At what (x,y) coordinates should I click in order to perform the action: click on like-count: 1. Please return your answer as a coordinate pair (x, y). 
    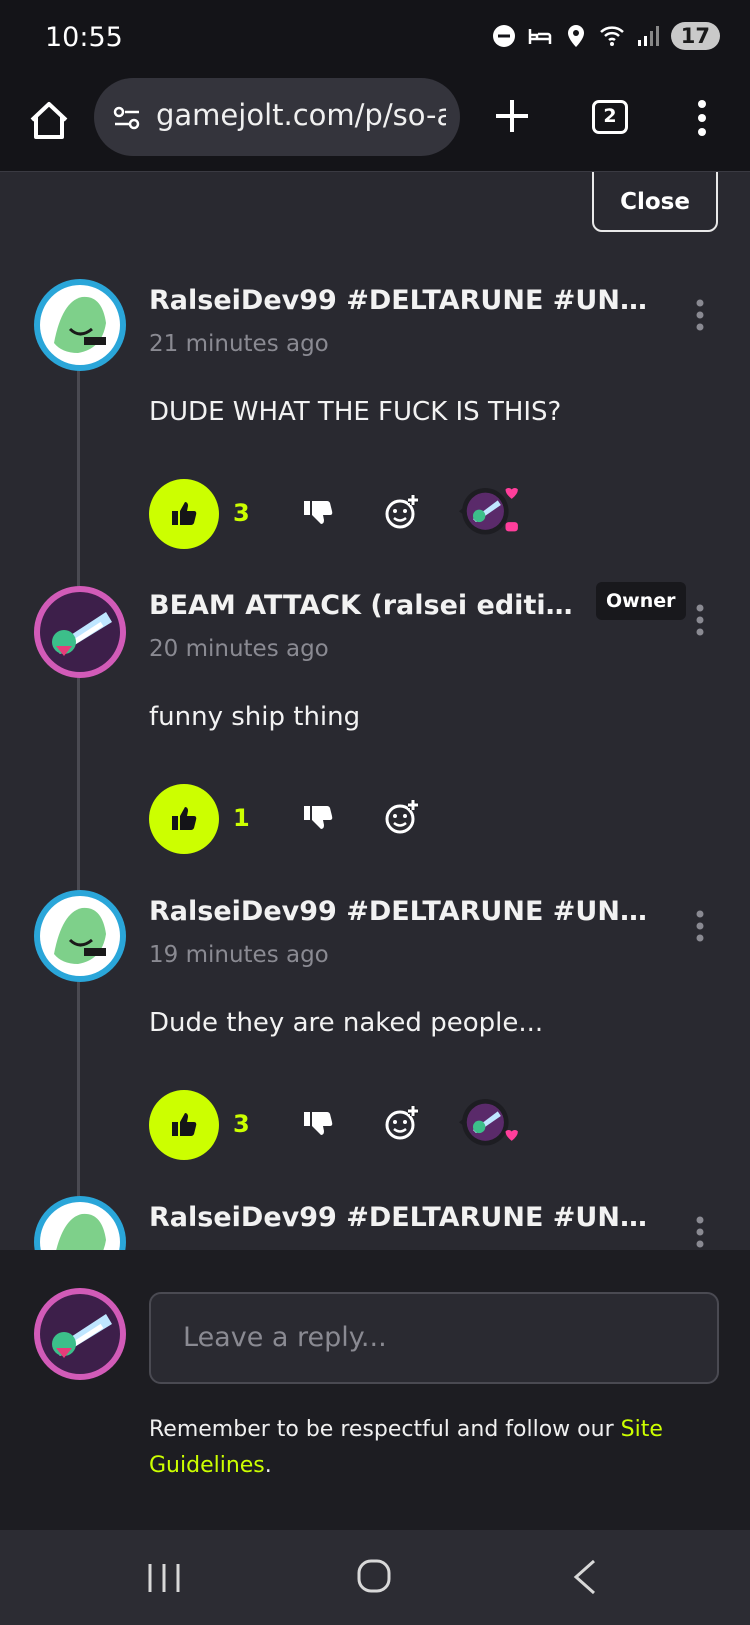
    Looking at the image, I should click on (241, 818).